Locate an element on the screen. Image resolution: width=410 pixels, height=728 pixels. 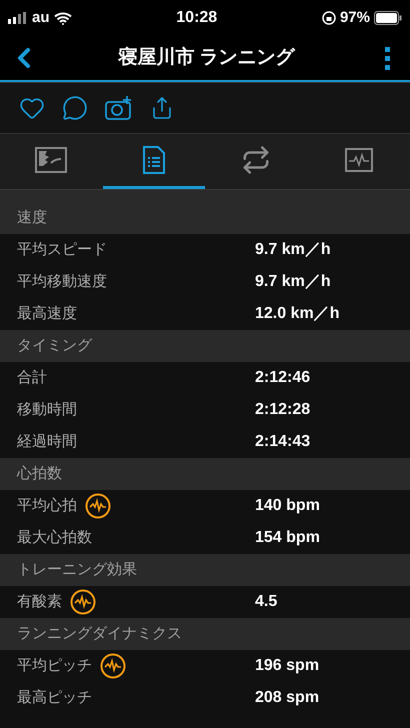
section-title: 心拍数 is located at coordinates (39, 474).